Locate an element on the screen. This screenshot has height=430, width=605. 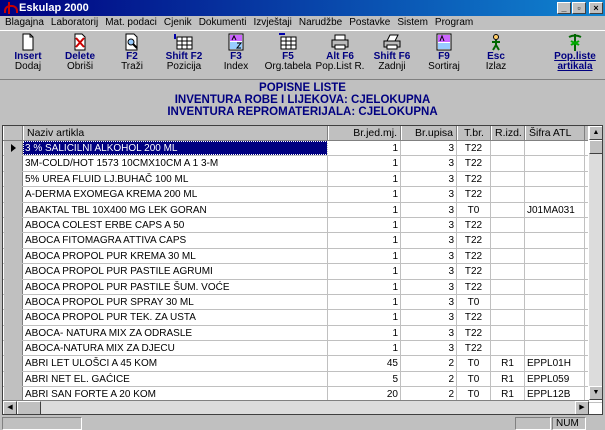
horizontal-scrollbar: ◀ ▶ is located at coordinates (296, 407).